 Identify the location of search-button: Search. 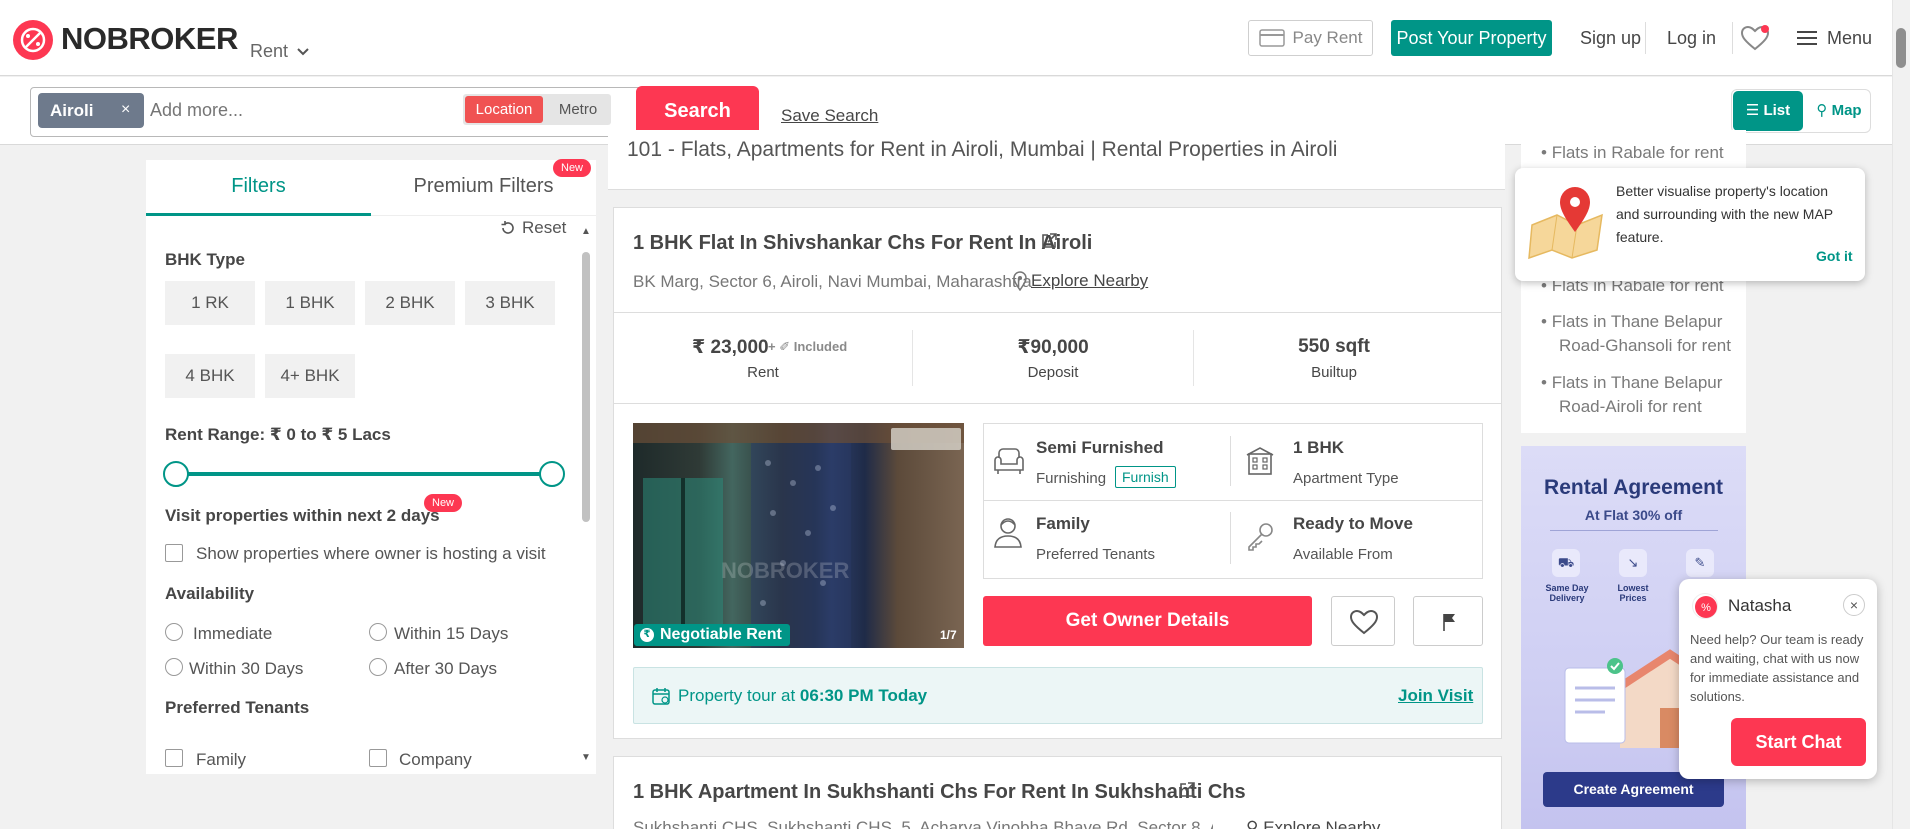
(697, 111).